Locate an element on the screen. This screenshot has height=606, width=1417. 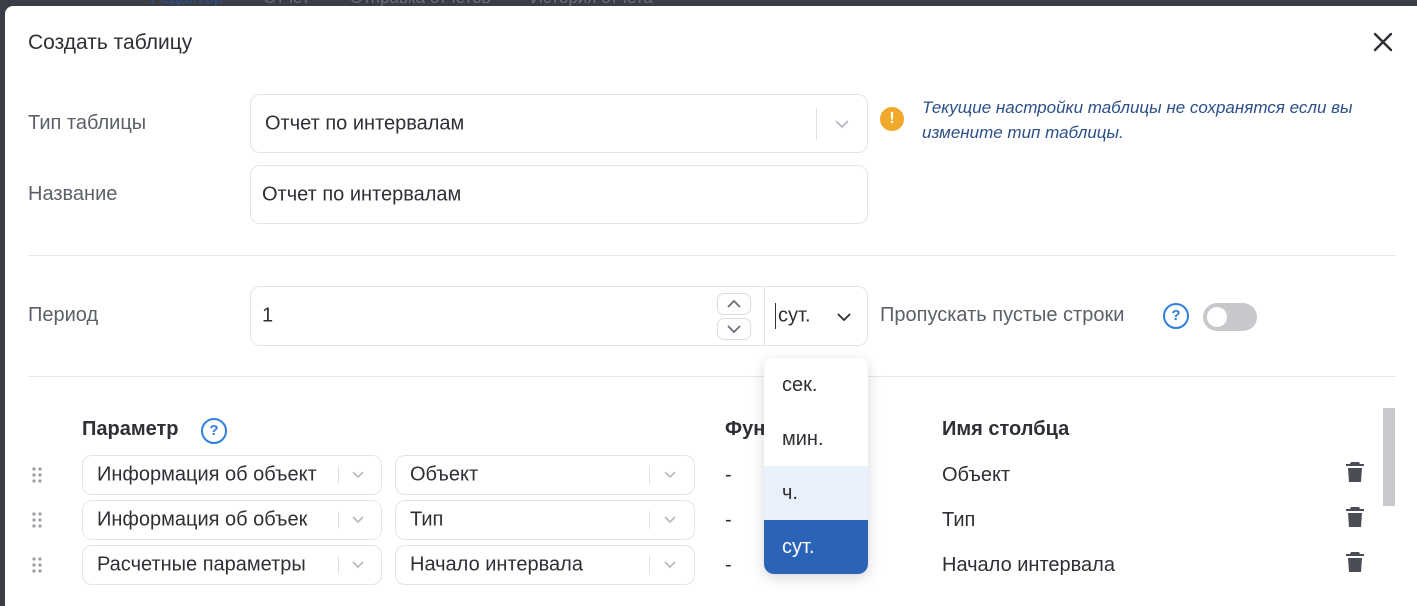
period-label: Период is located at coordinates (63, 315).